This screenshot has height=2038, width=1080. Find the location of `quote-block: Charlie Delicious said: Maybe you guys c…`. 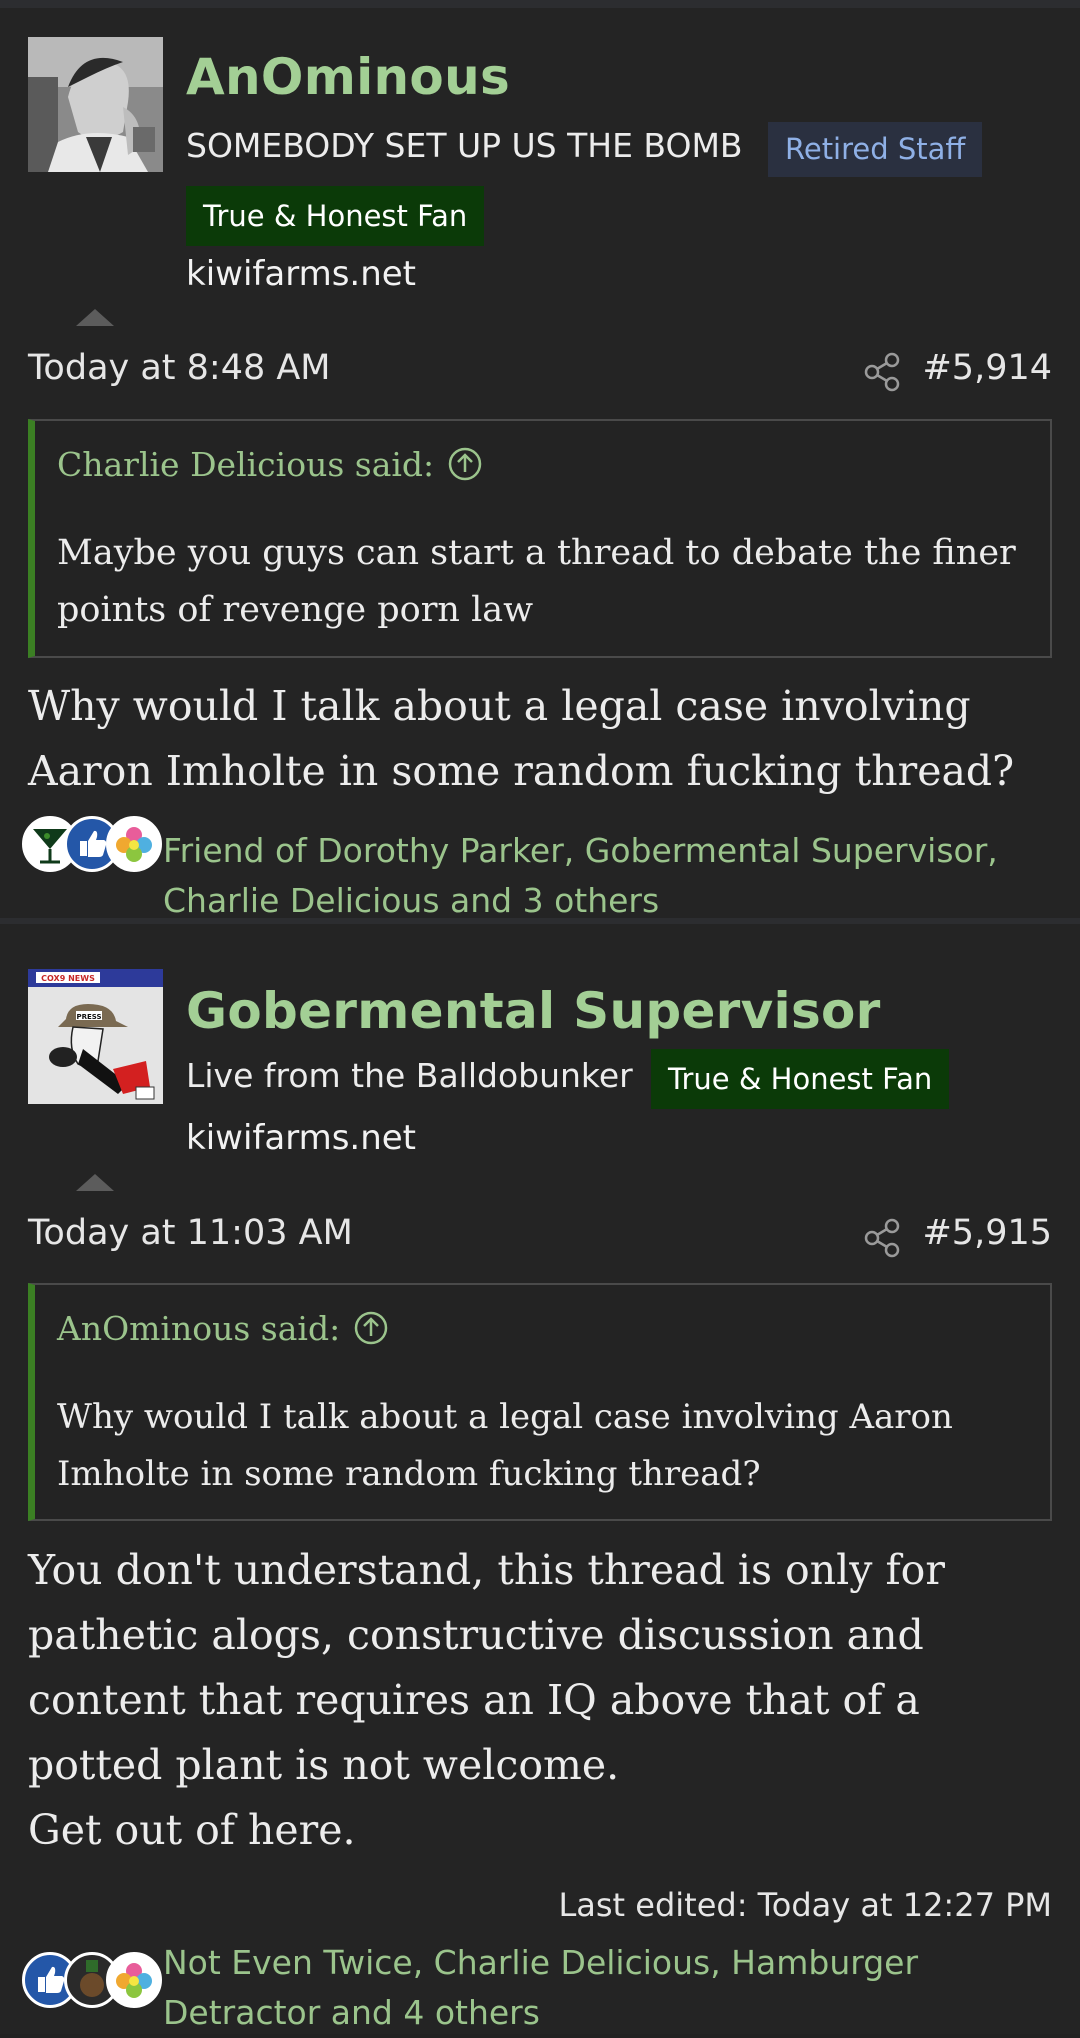

quote-block: Charlie Delicious said: Maybe you guys c… is located at coordinates (540, 538).